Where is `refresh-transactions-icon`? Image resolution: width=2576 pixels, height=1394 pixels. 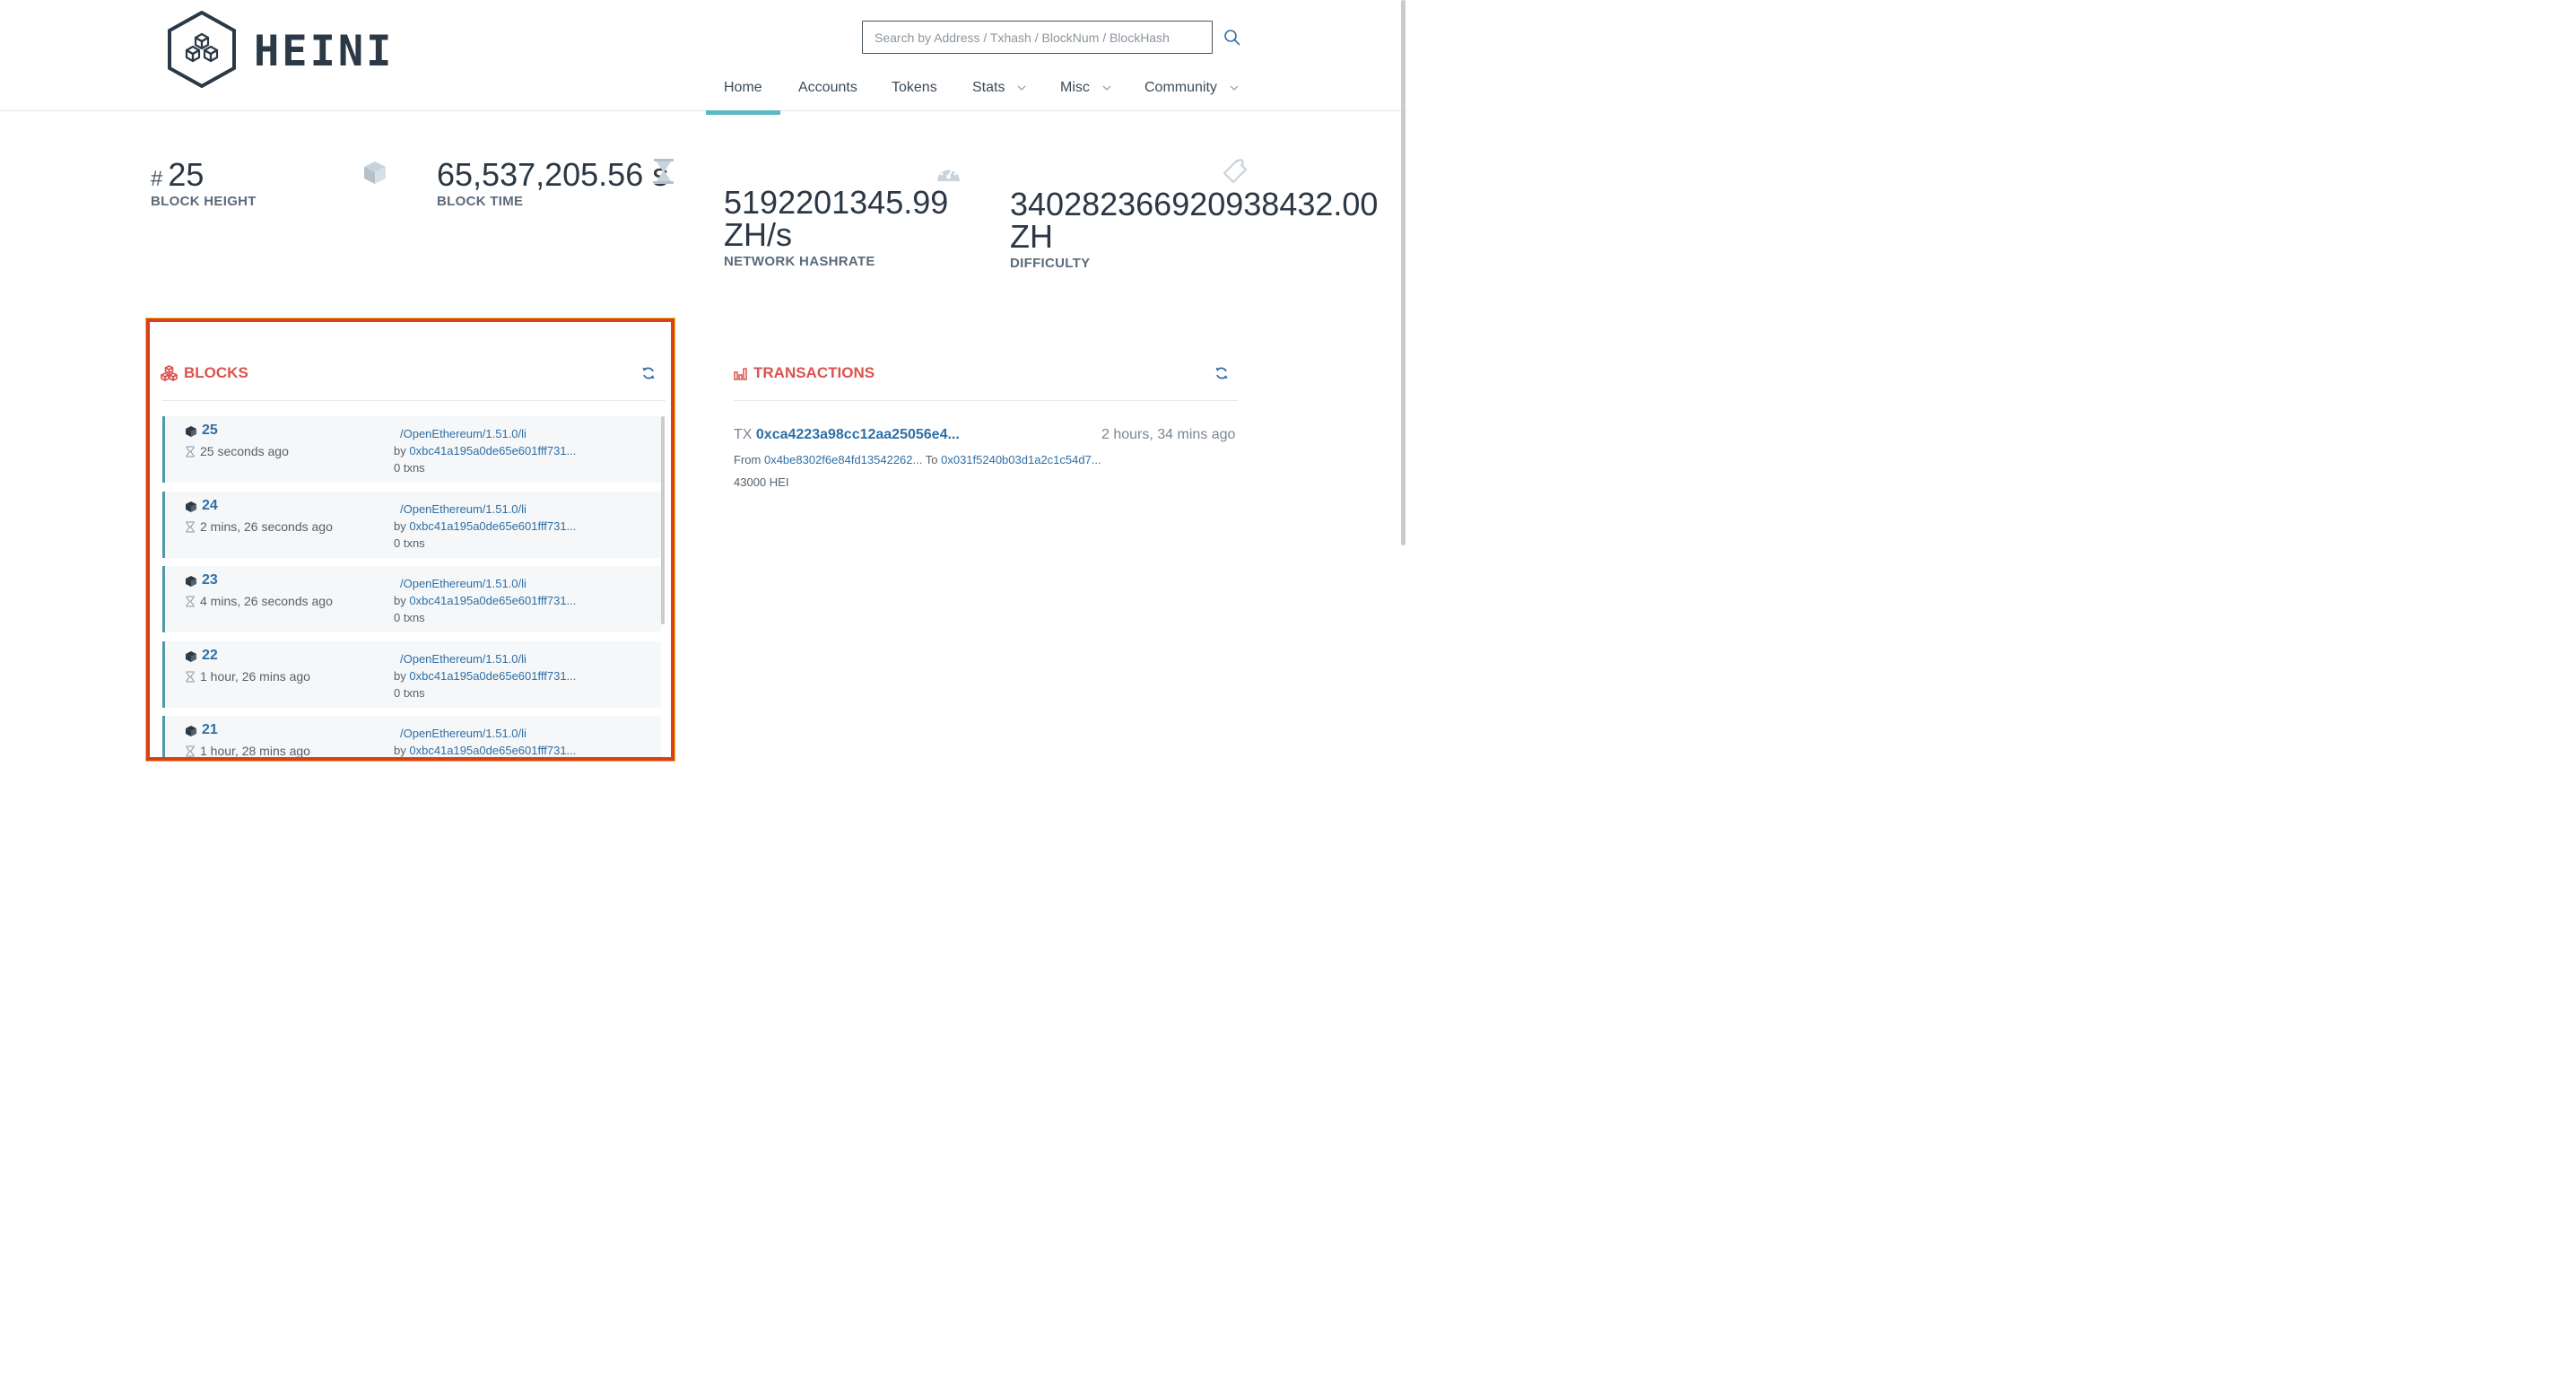 refresh-transactions-icon is located at coordinates (1221, 373).